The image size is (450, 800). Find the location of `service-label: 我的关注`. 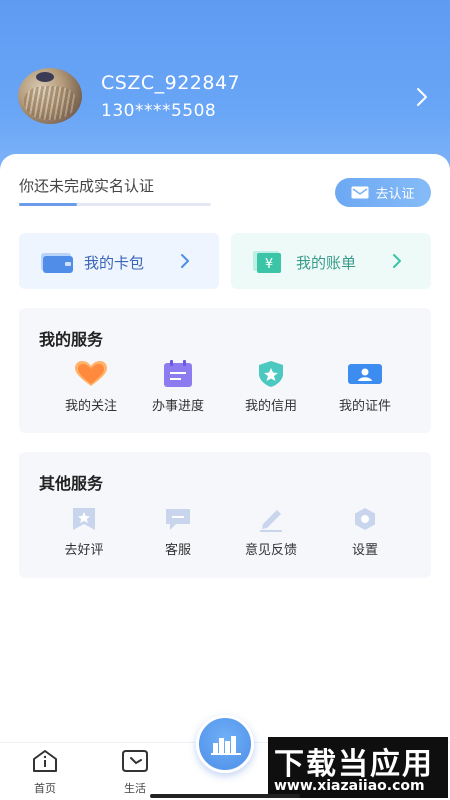

service-label: 我的关注 is located at coordinates (90, 406).